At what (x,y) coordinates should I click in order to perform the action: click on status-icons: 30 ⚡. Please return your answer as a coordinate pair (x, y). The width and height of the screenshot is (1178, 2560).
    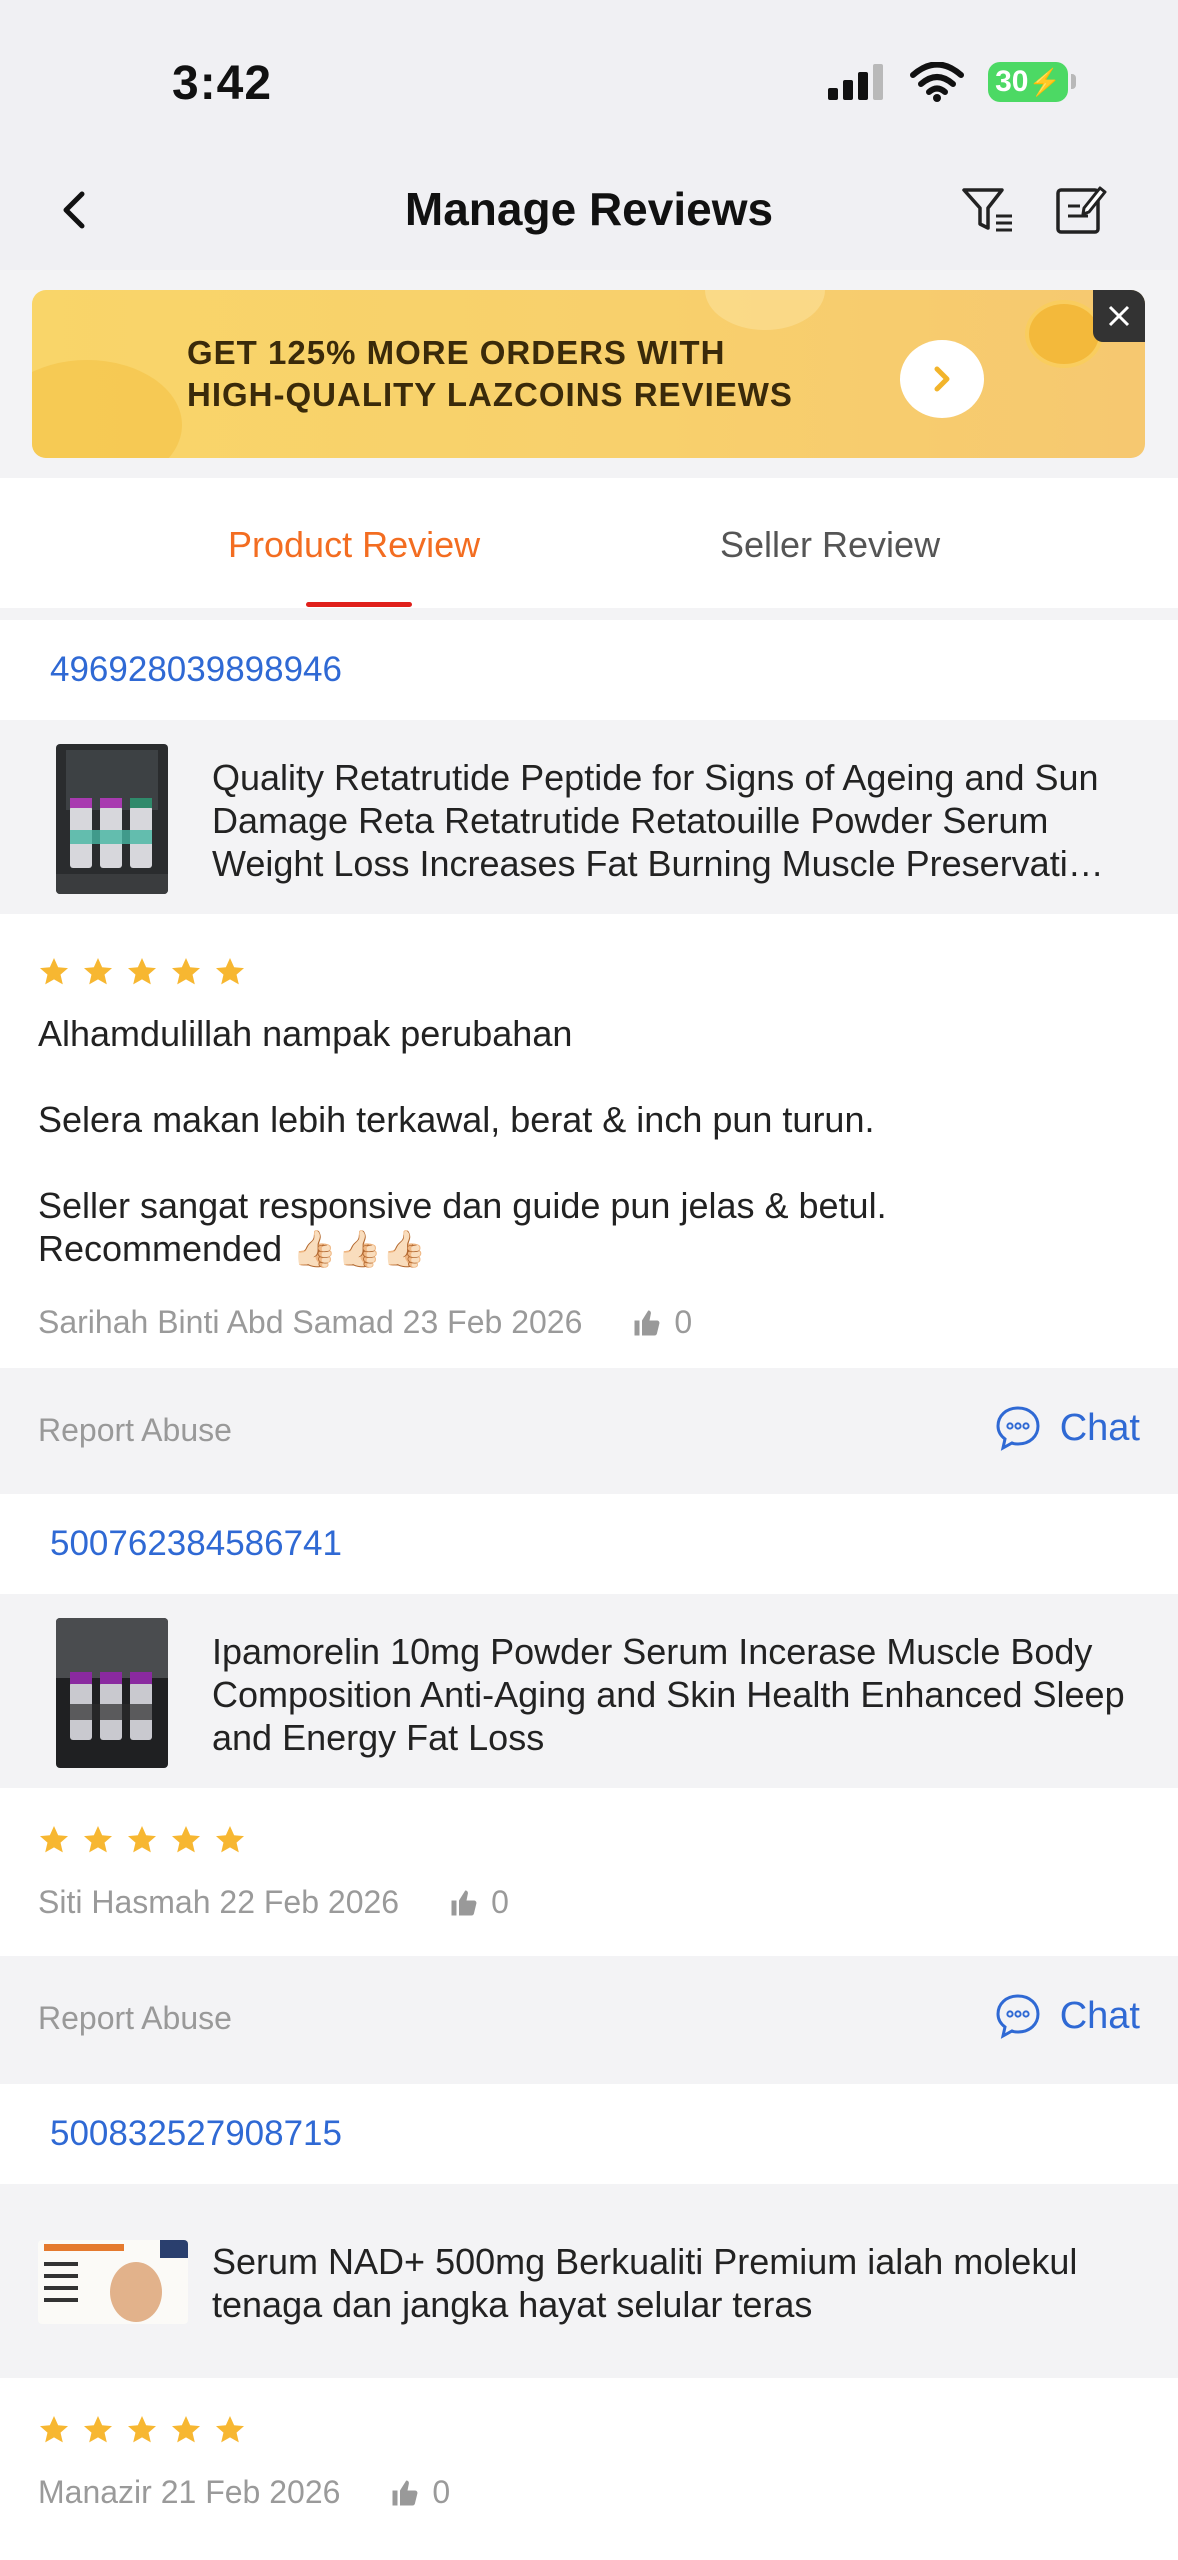
    Looking at the image, I should click on (952, 82).